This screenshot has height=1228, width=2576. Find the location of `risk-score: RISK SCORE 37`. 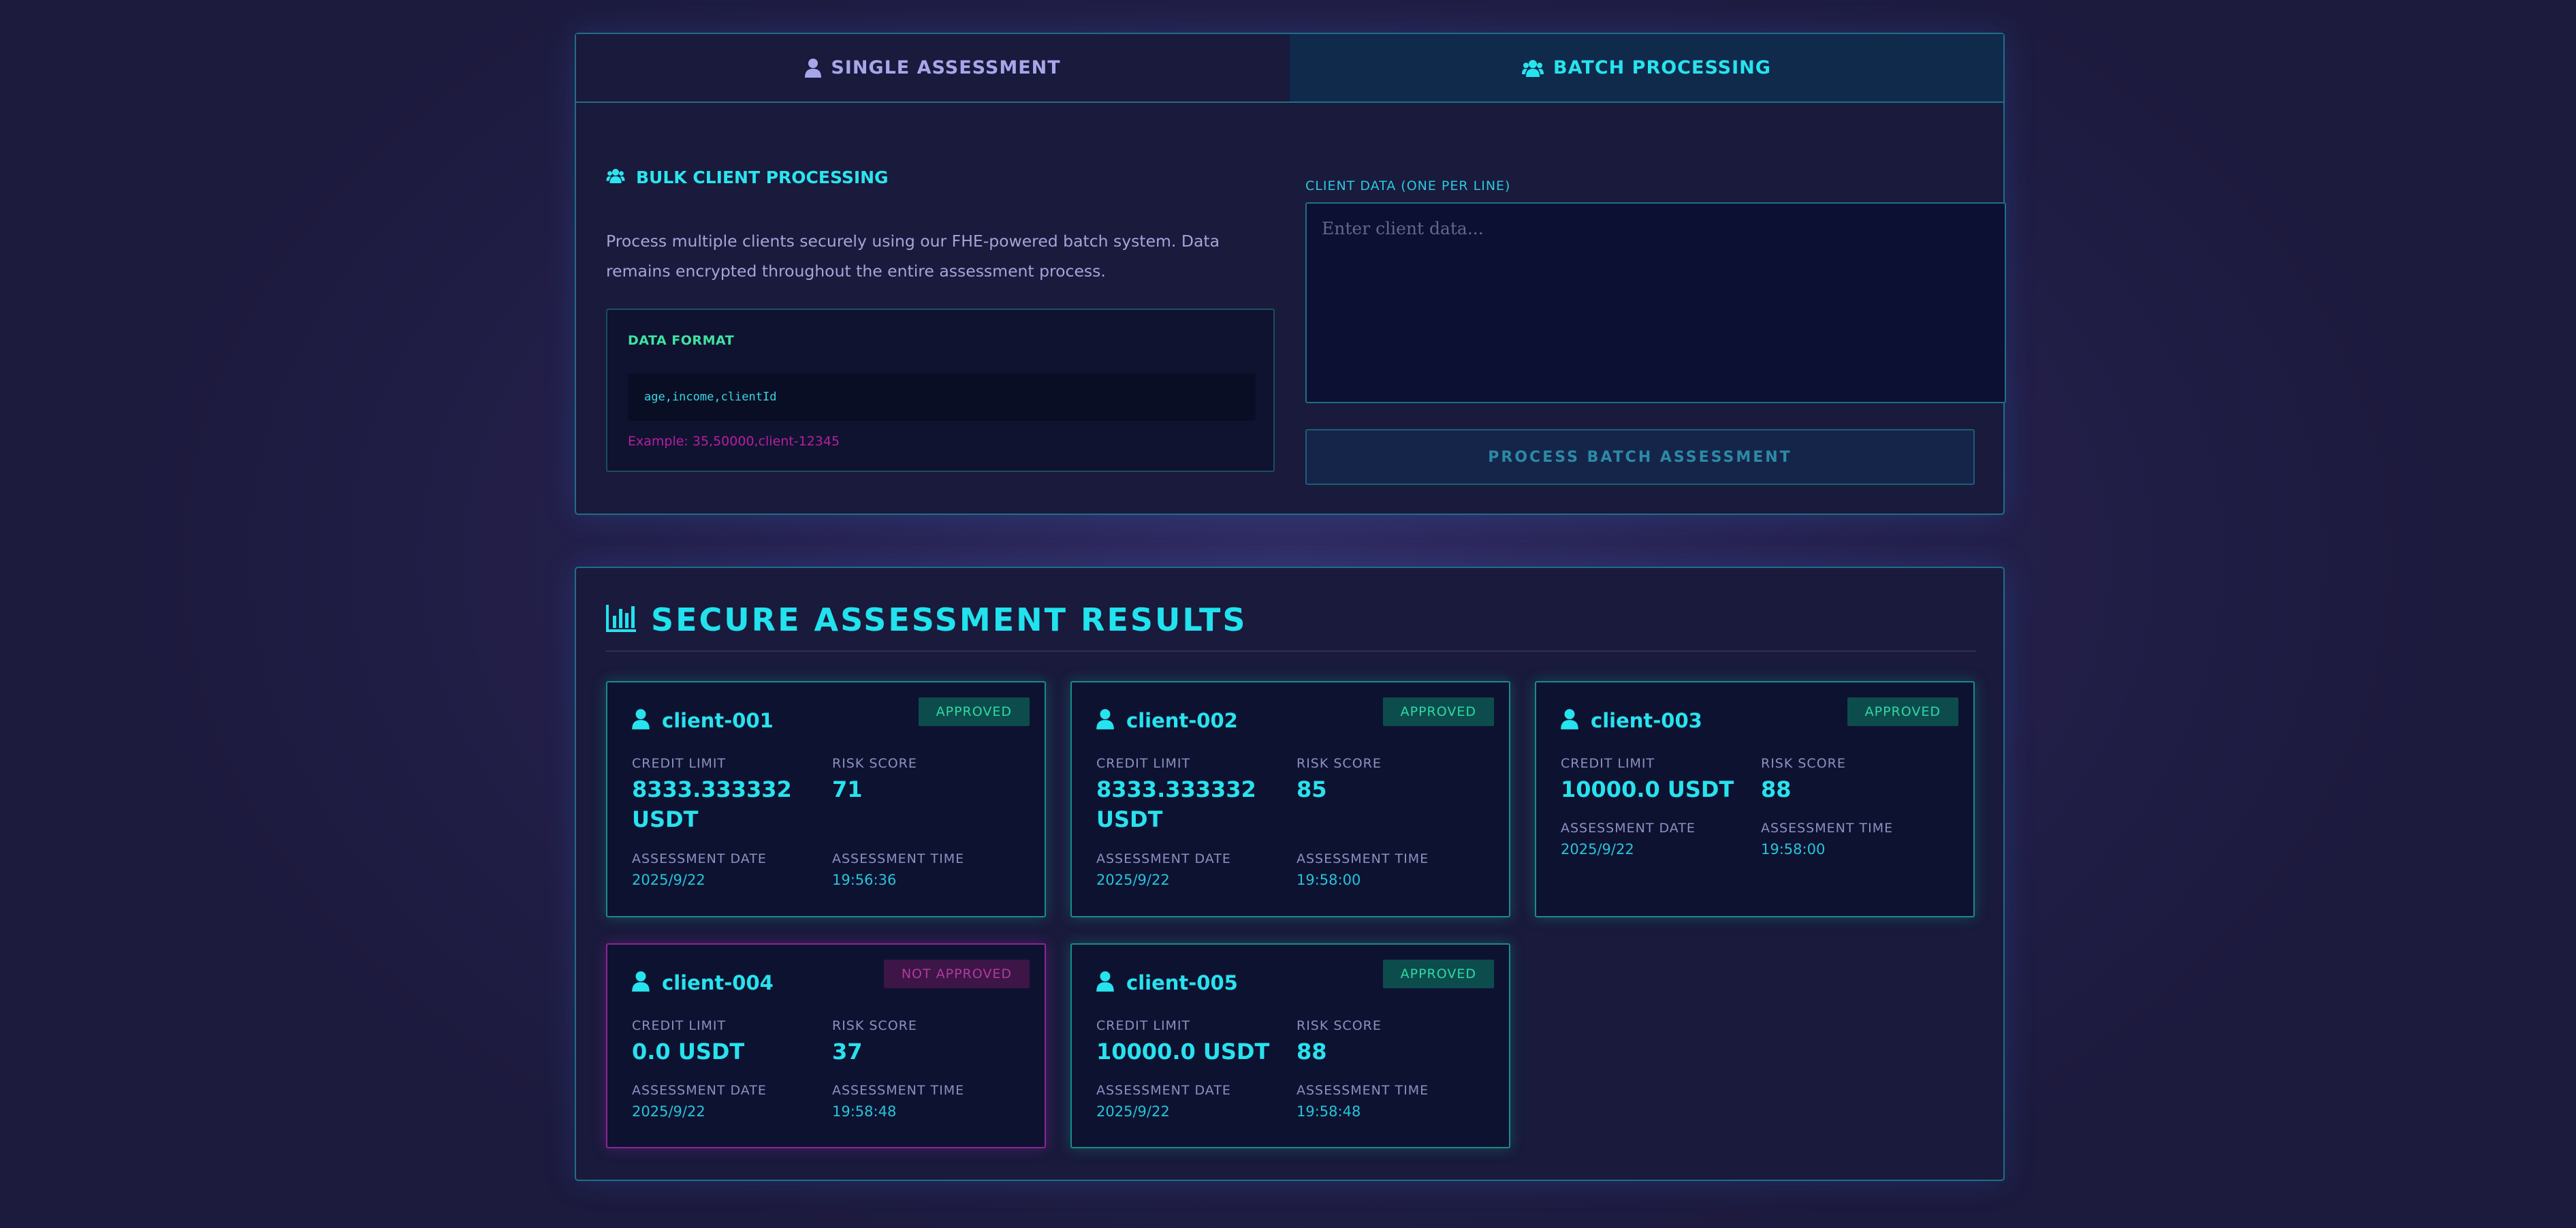

risk-score: RISK SCORE 37 is located at coordinates (874, 1042).